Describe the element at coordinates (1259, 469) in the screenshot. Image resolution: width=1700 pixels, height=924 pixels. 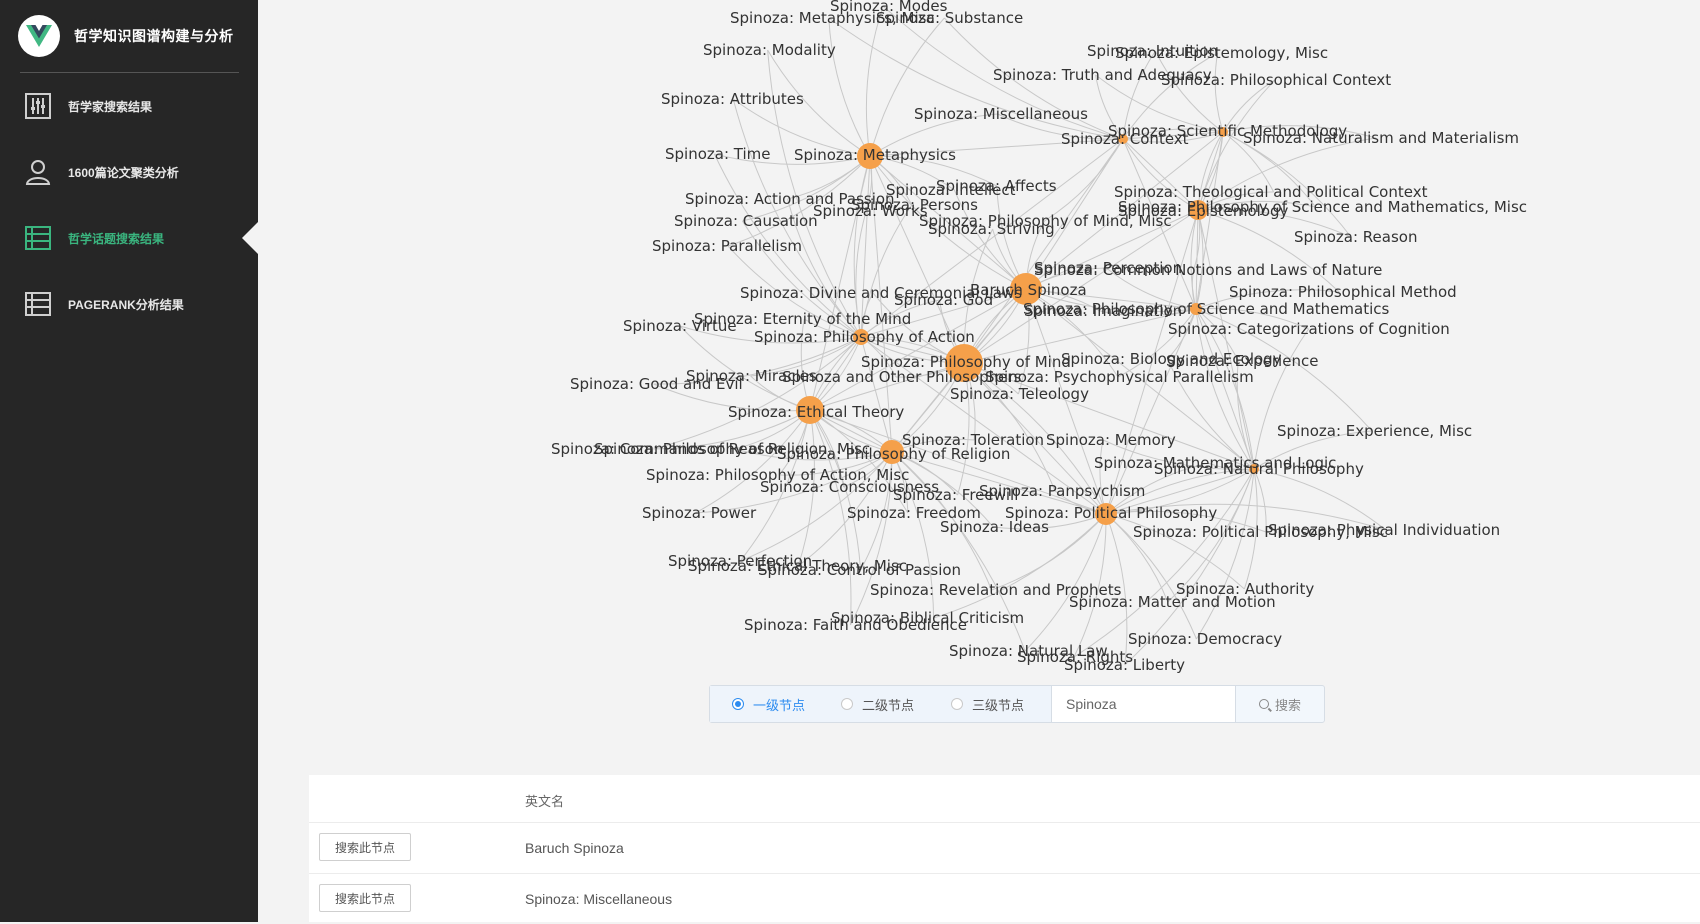
I see `graph-node-label: Spinoza: Natural Philosophy` at that location.